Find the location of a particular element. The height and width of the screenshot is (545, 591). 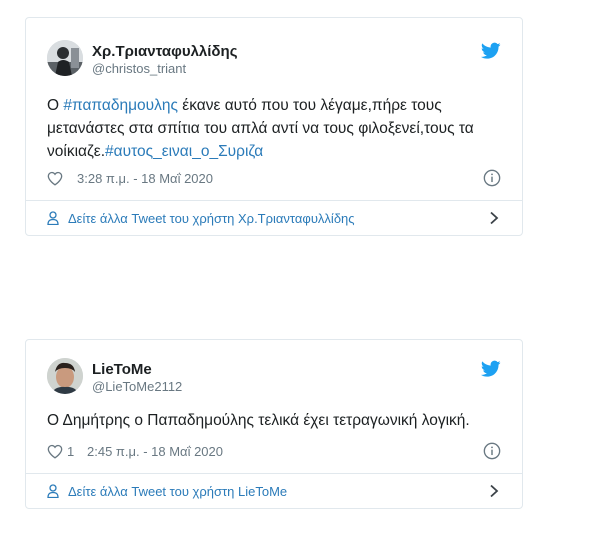

author-name: Χρ.Τριανταφυλλίδης is located at coordinates (165, 51).